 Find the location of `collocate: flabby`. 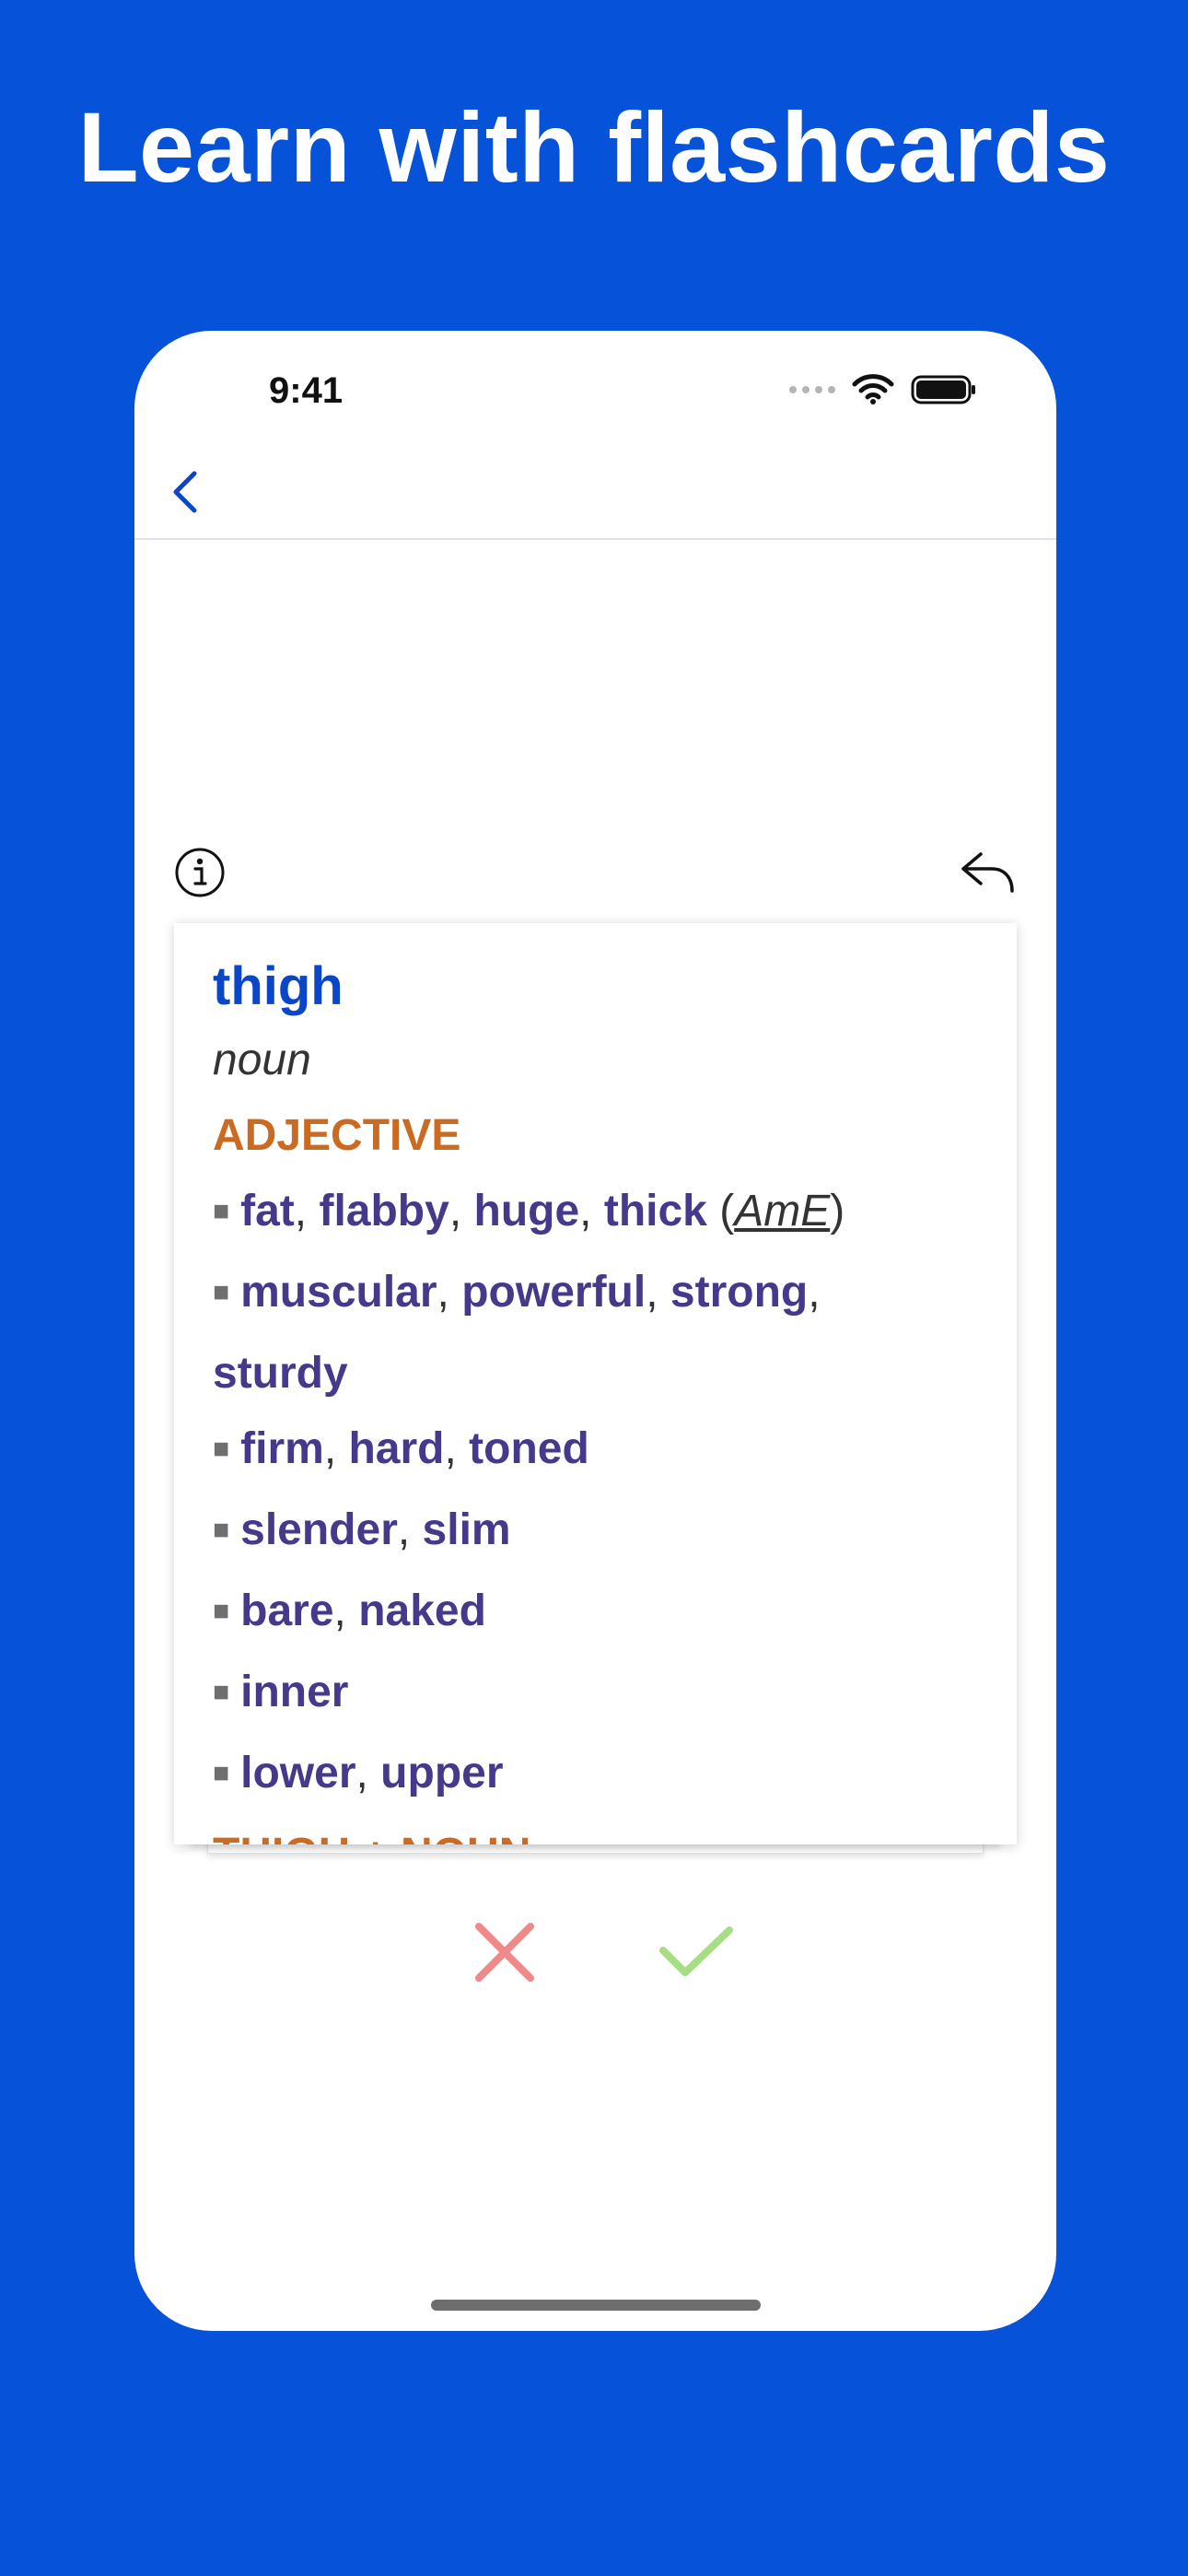

collocate: flabby is located at coordinates (384, 1211).